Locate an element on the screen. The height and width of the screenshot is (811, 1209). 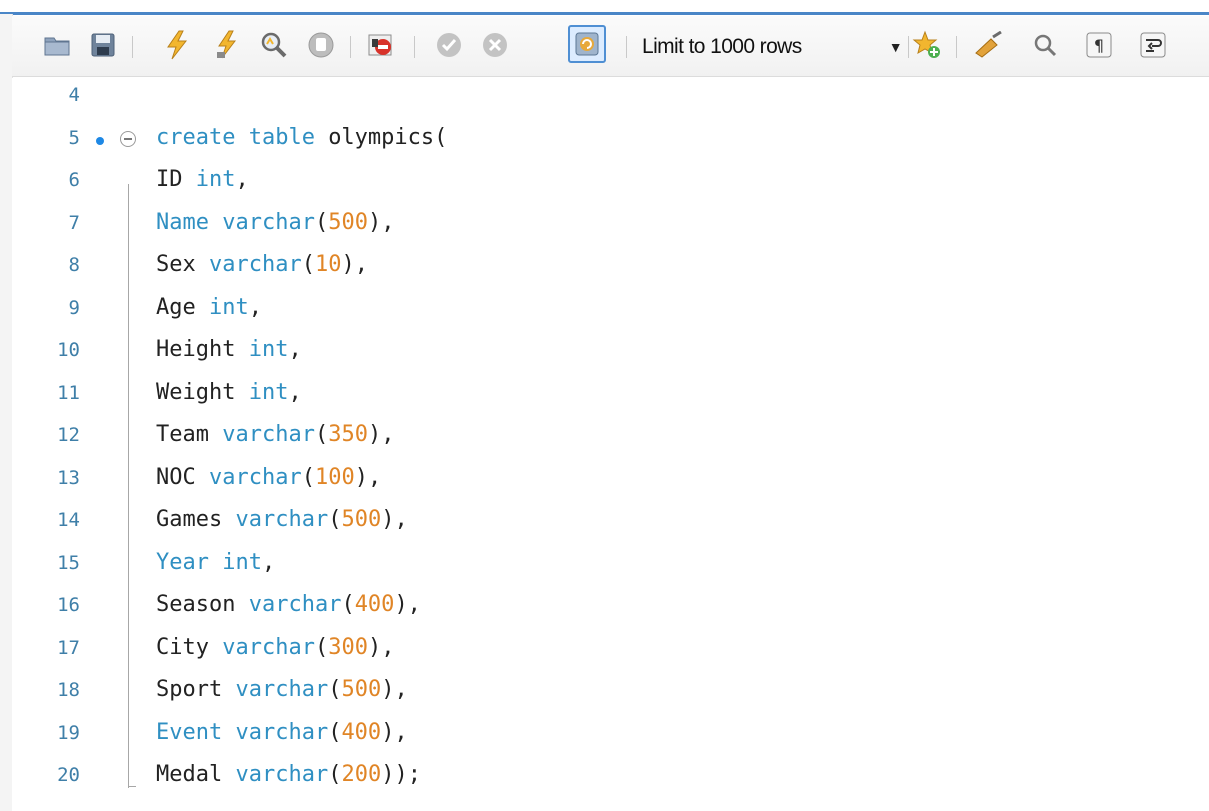
code-line: 13 NOC varchar(100), is located at coordinates (610, 482).